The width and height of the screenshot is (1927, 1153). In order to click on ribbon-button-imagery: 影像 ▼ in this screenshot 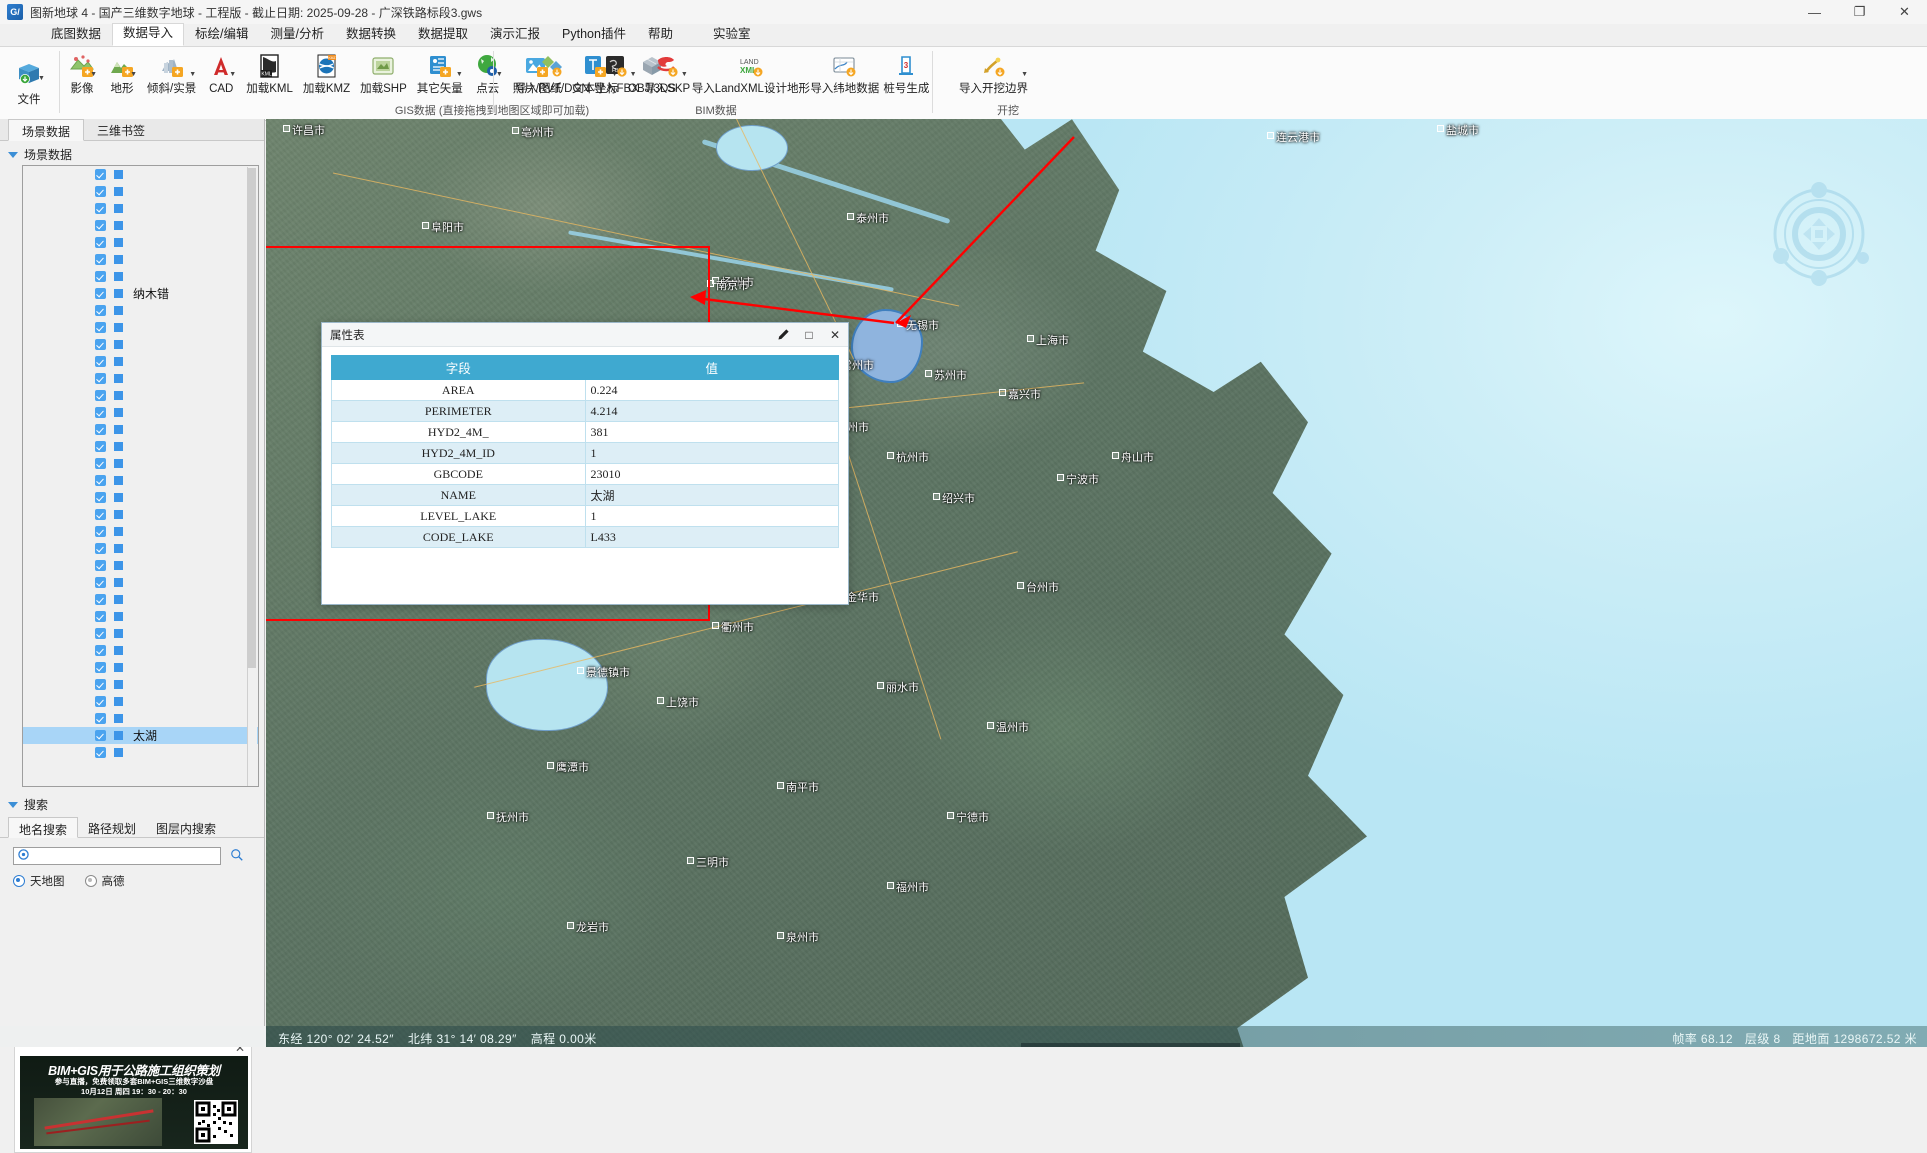, I will do `click(82, 72)`.